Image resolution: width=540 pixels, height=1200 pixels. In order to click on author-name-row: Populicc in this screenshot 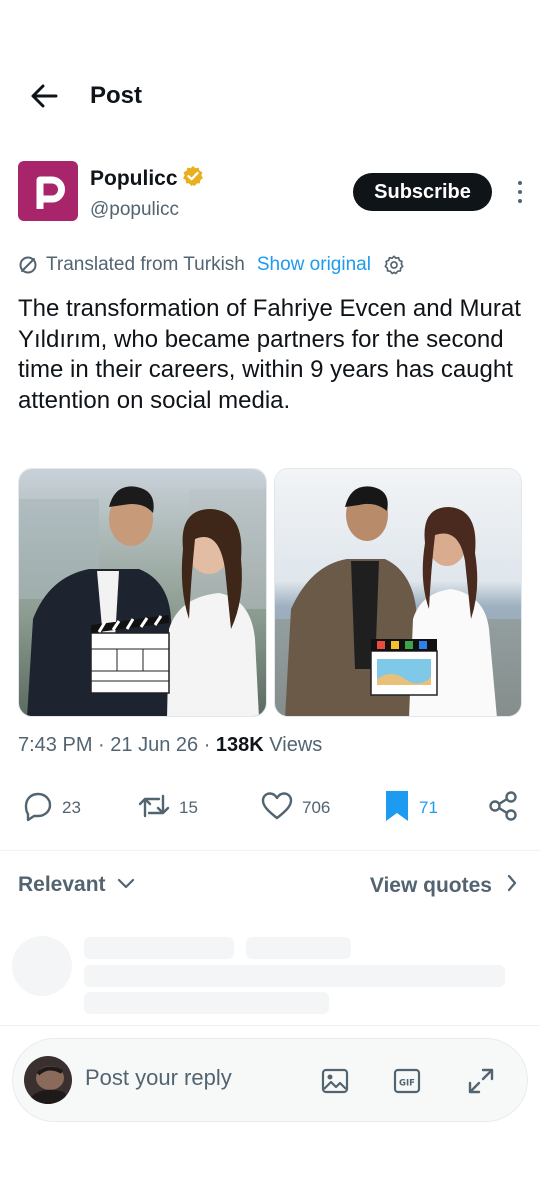, I will do `click(147, 178)`.